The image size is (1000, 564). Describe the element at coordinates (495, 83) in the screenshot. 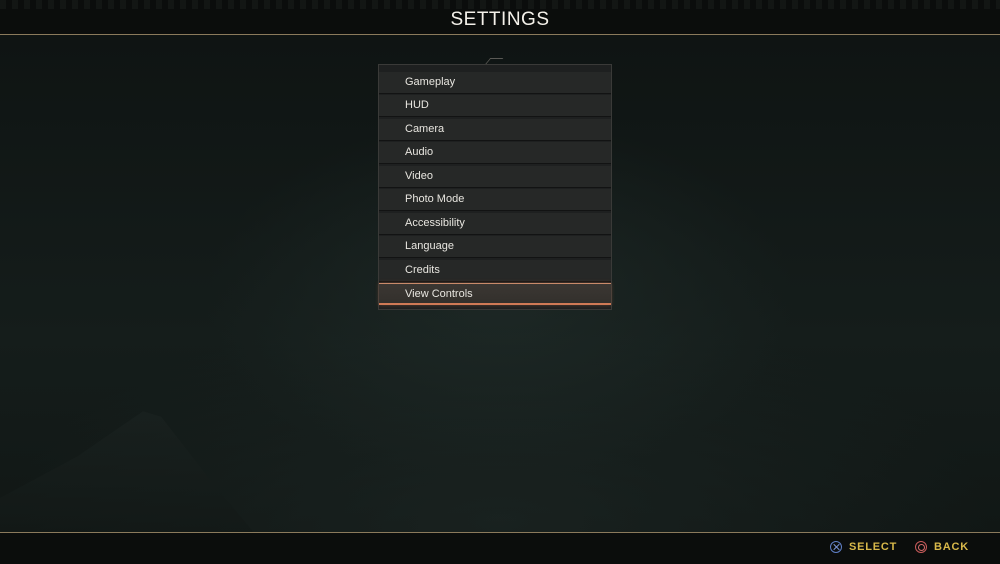

I see `menu-item-gameplay: Gameplay` at that location.